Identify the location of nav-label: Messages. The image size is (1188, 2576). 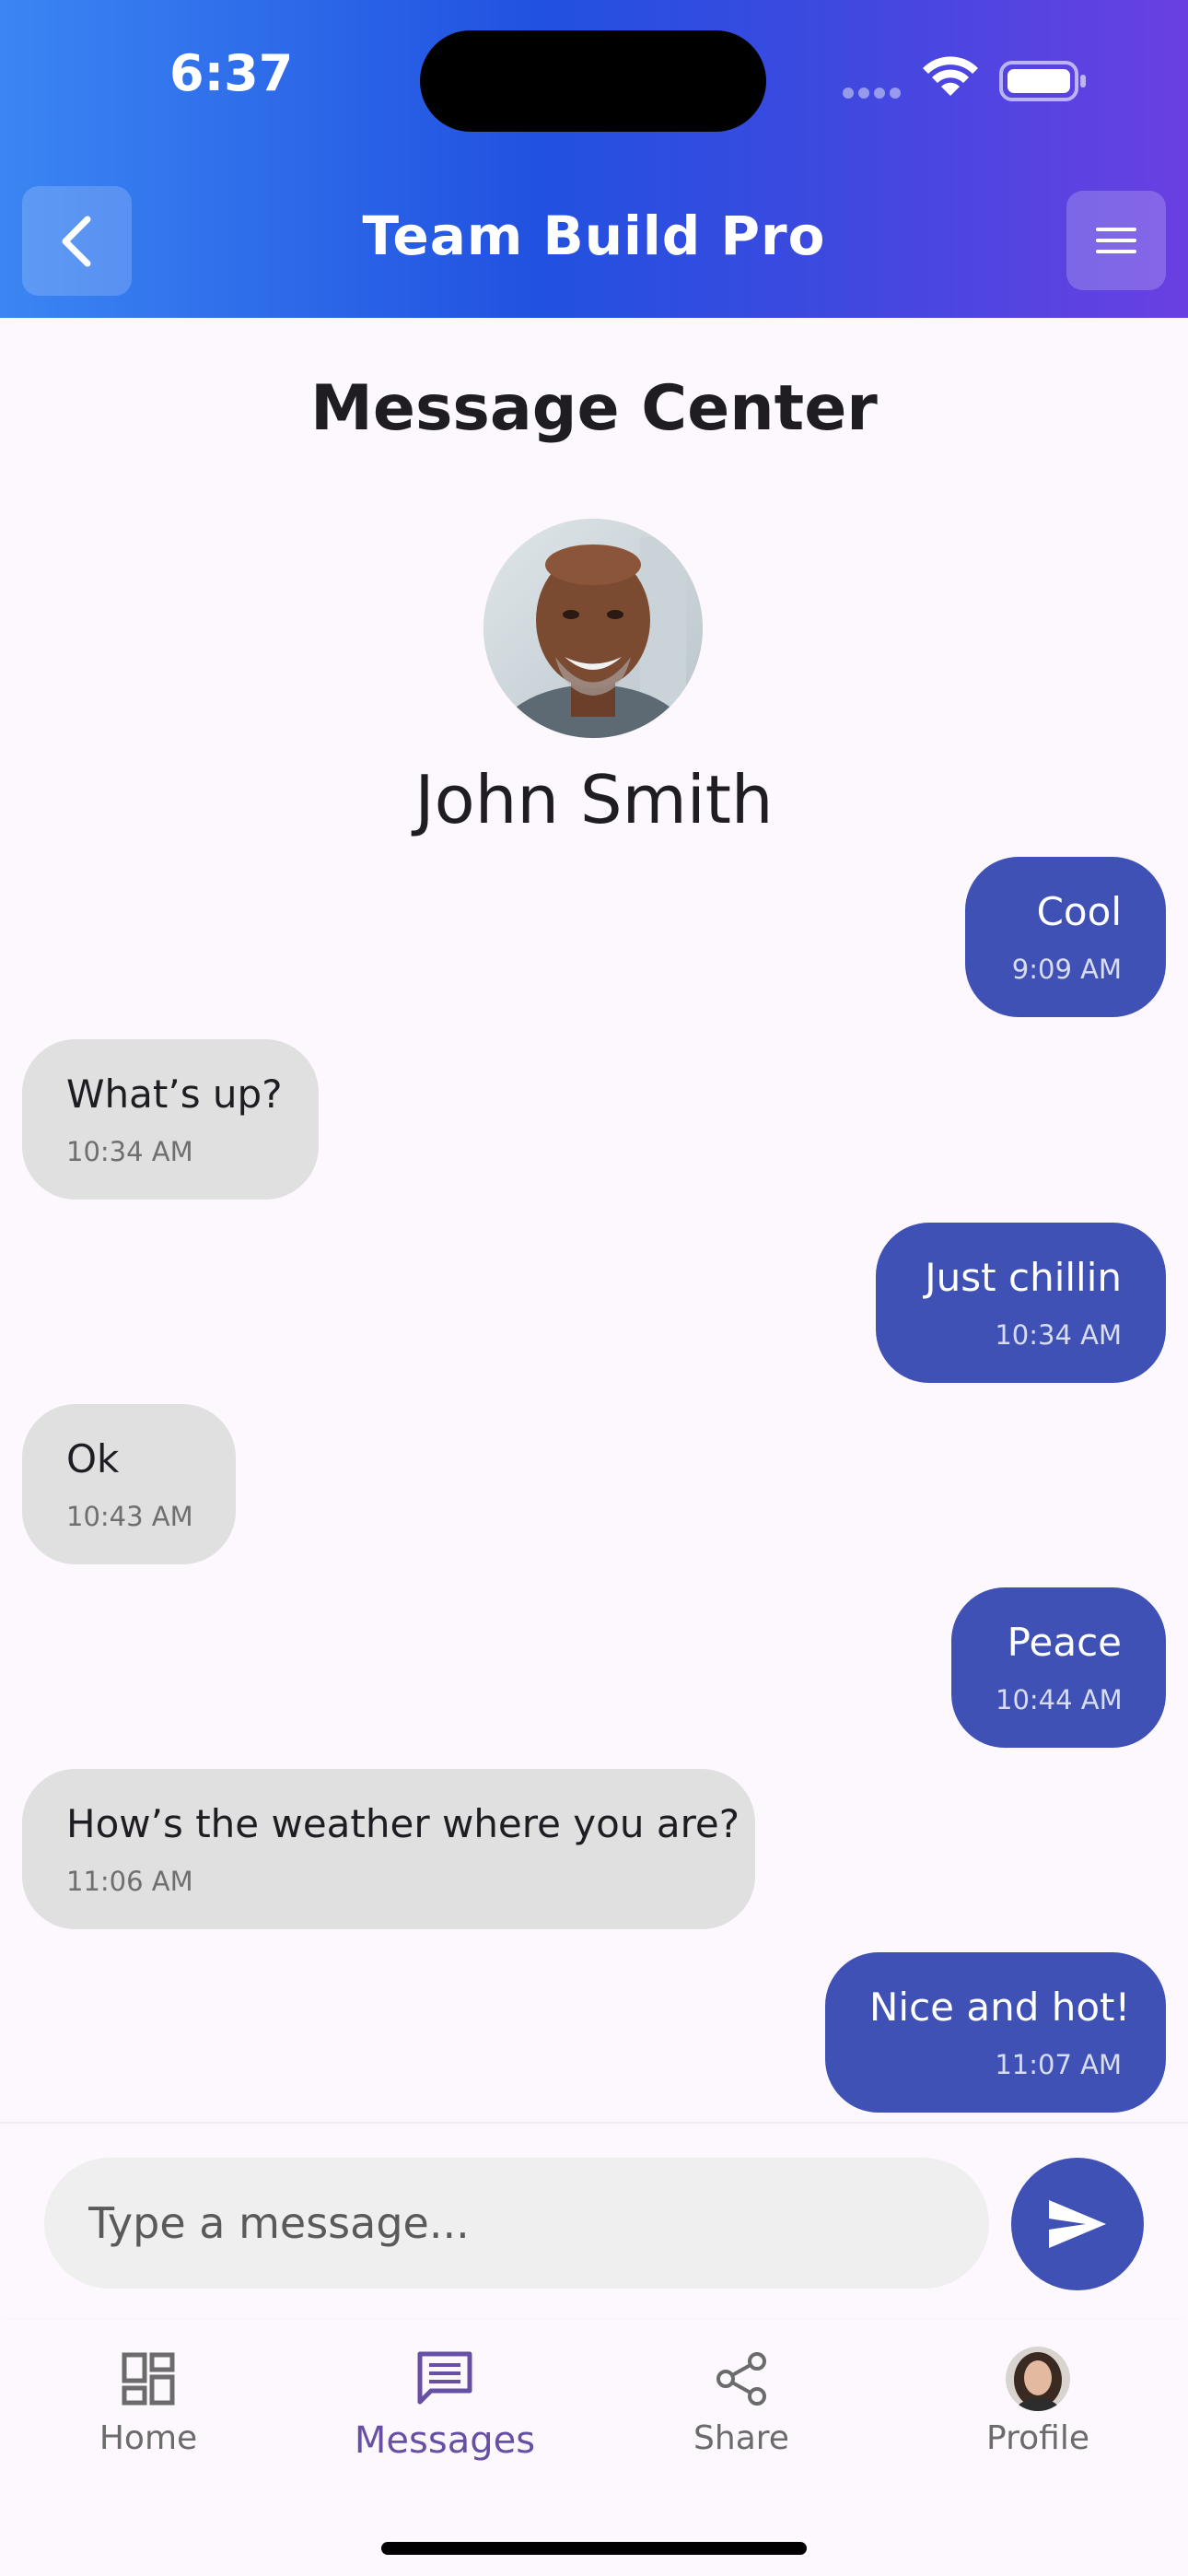
(445, 2440).